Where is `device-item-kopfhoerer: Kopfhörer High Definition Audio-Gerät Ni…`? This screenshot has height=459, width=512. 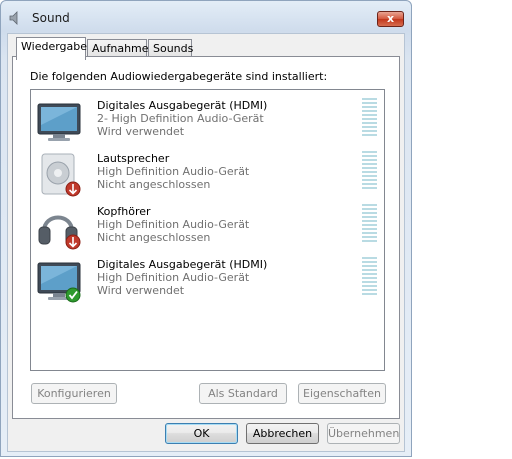
device-item-kopfhoerer: Kopfhörer High Definition Audio-Gerät Ni… is located at coordinates (208, 227).